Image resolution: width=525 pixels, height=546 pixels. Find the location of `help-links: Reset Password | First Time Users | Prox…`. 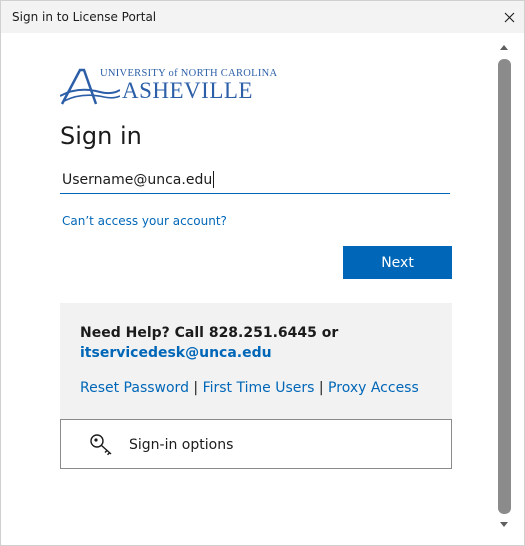

help-links: Reset Password | First Time Users | Prox… is located at coordinates (249, 388).